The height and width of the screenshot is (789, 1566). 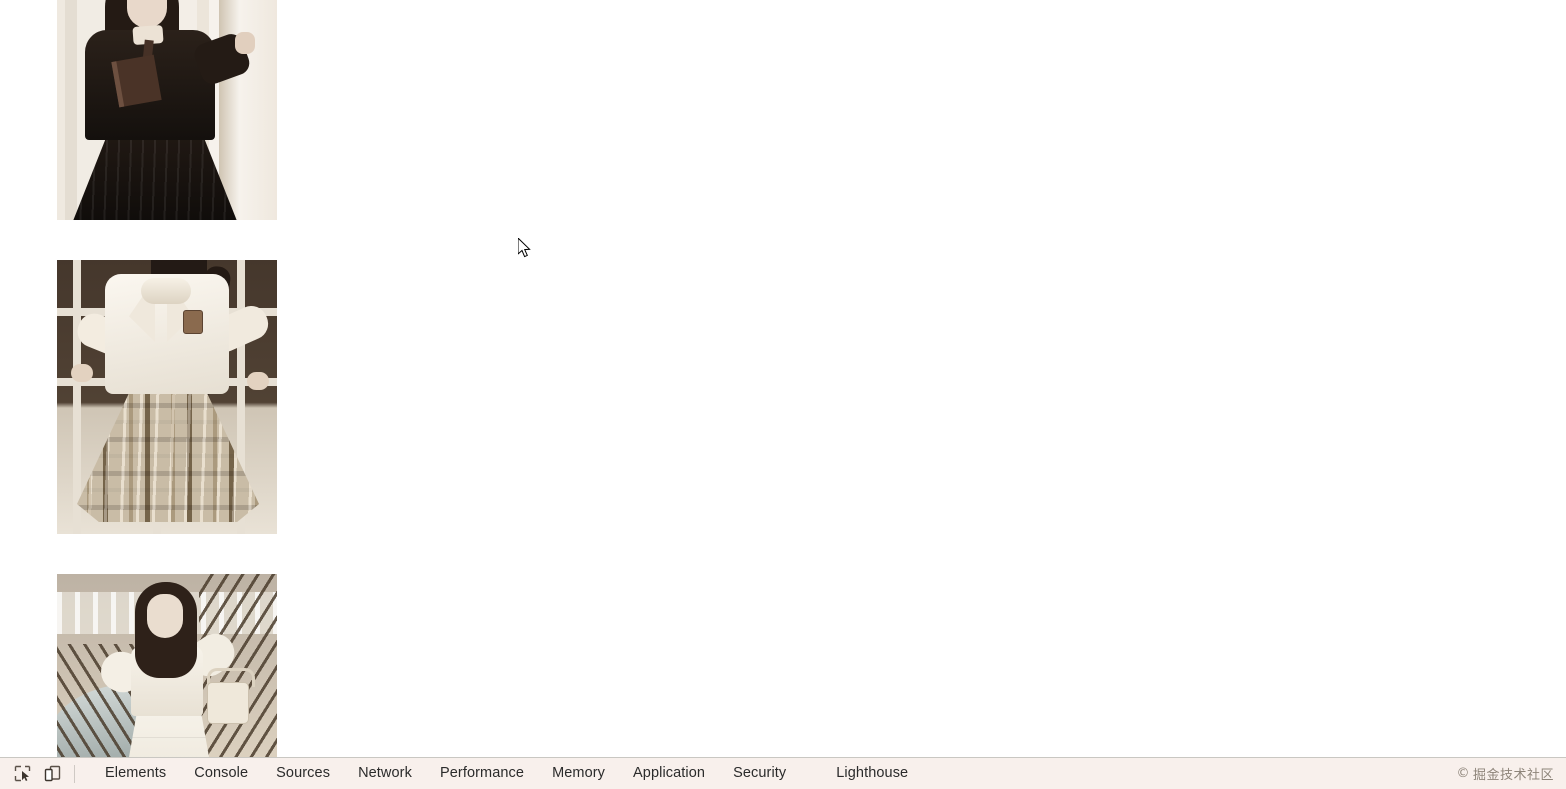 What do you see at coordinates (872, 773) in the screenshot?
I see `tab-lighthouse: Lighthouse` at bounding box center [872, 773].